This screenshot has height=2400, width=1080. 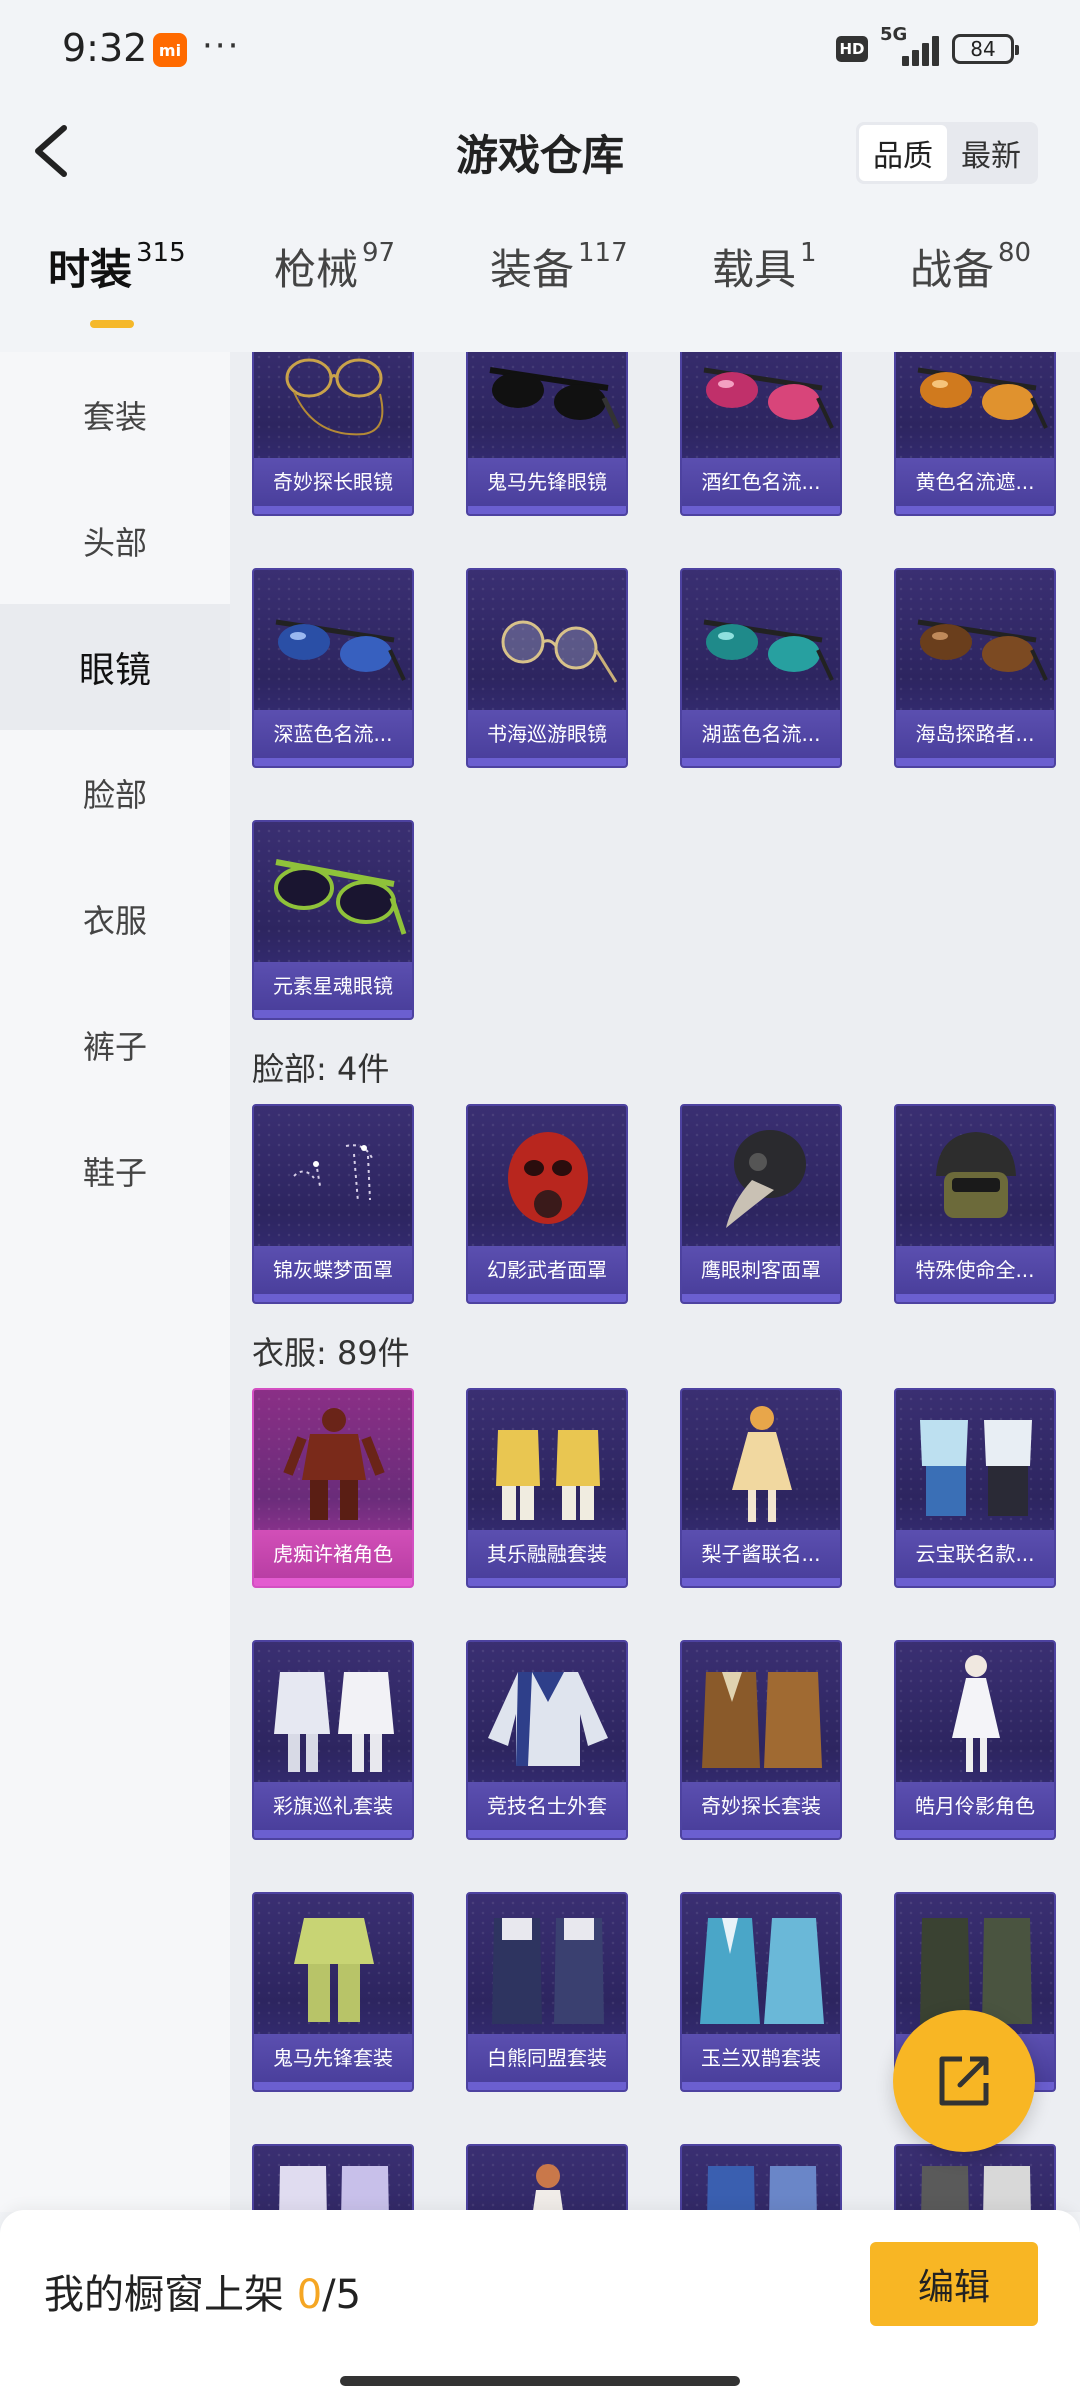 What do you see at coordinates (547, 1270) in the screenshot?
I see `item-name: 幻影武者面罩` at bounding box center [547, 1270].